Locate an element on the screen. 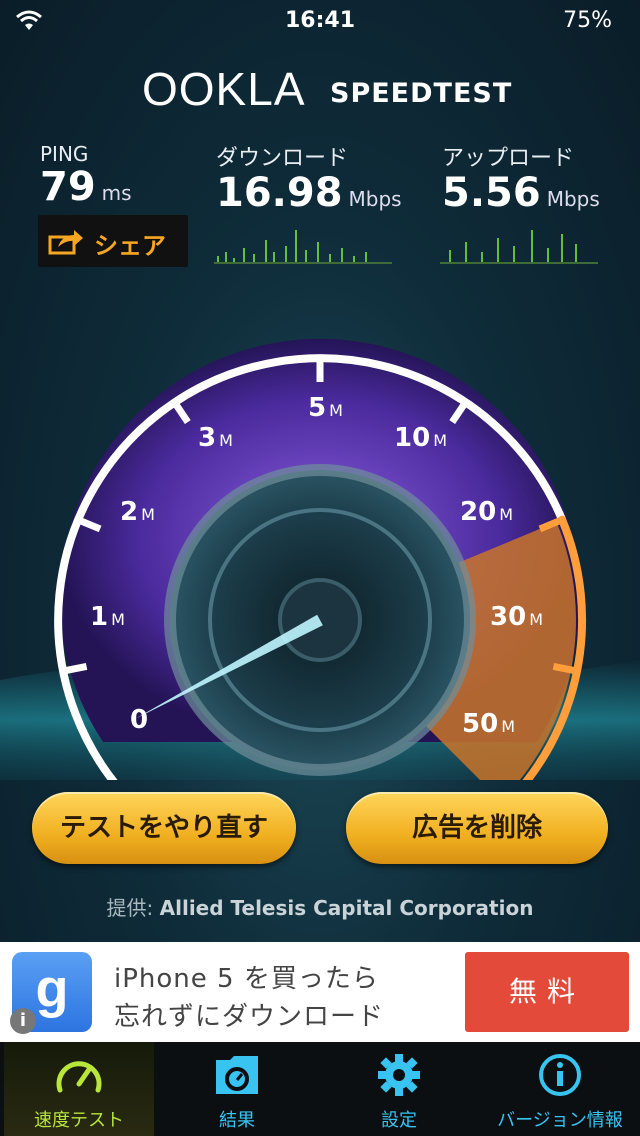 The height and width of the screenshot is (1136, 640). download-value: 16.98 is located at coordinates (279, 193).